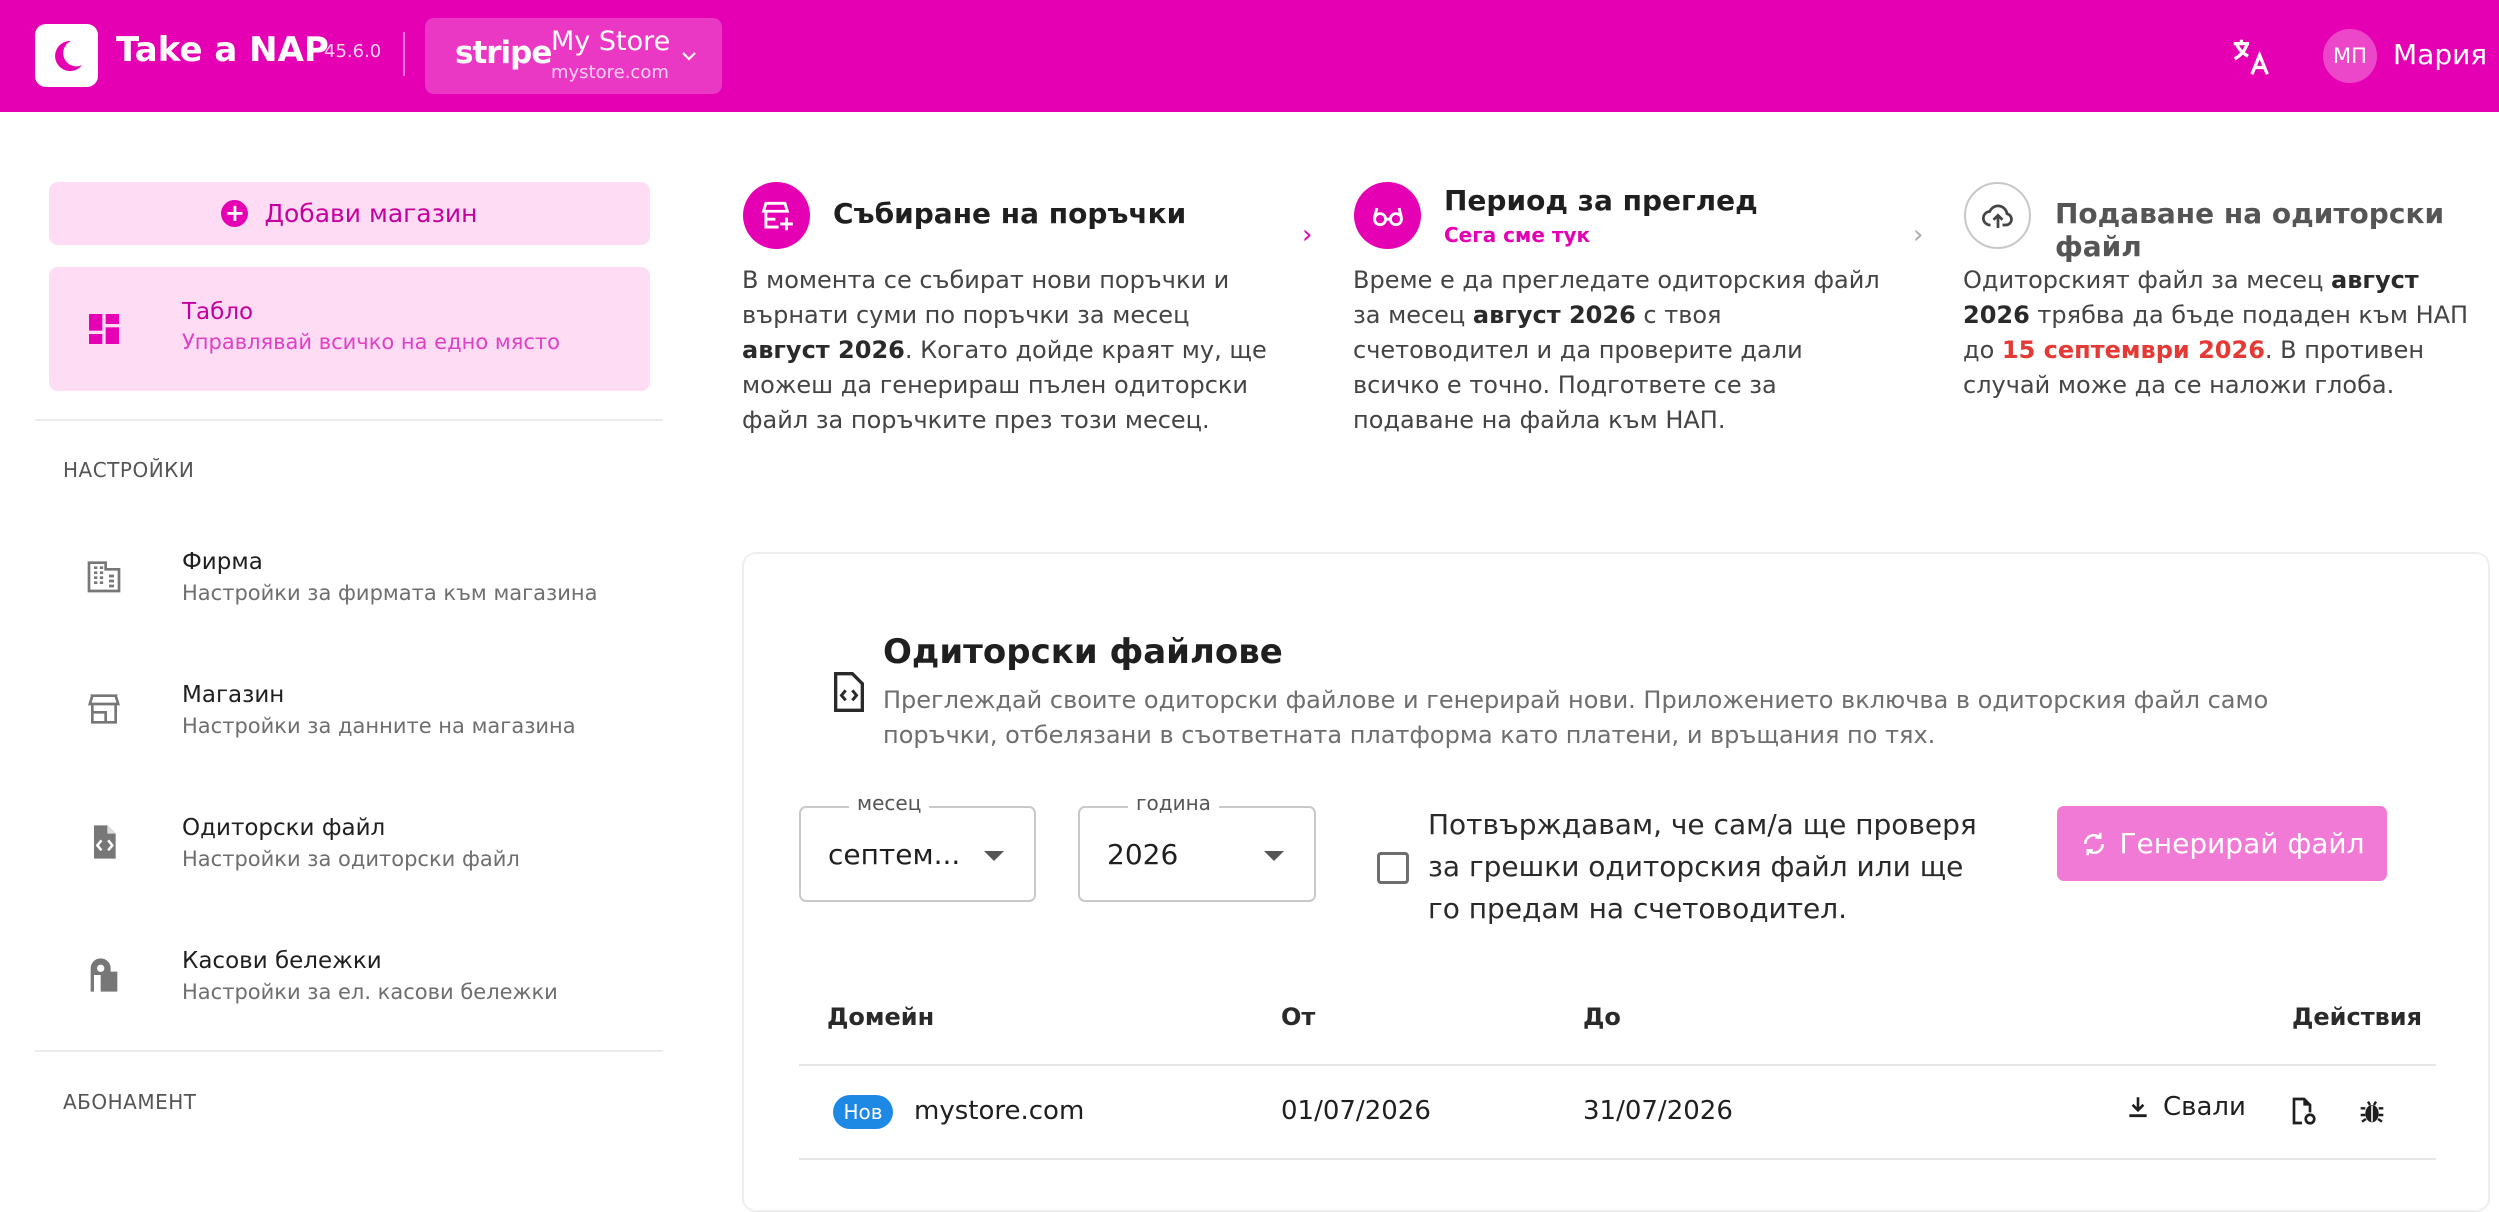 Image resolution: width=2499 pixels, height=1212 pixels. I want to click on sidebar-item-label: Касови бележки, so click(282, 961).